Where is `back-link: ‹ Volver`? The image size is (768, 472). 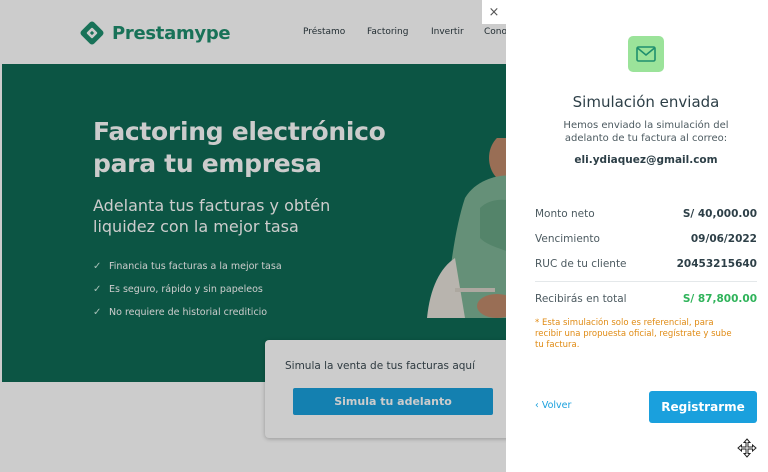 back-link: ‹ Volver is located at coordinates (553, 405).